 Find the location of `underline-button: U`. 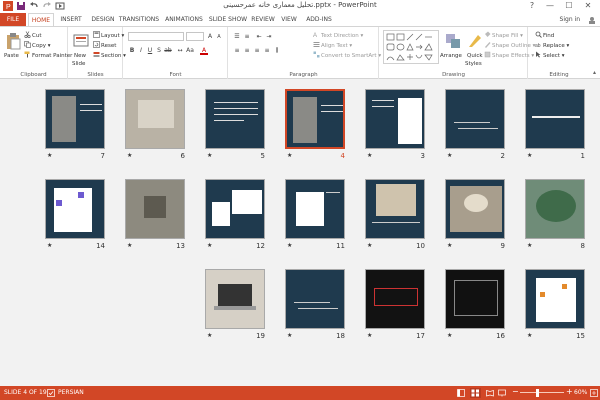

underline-button: U is located at coordinates (150, 51).